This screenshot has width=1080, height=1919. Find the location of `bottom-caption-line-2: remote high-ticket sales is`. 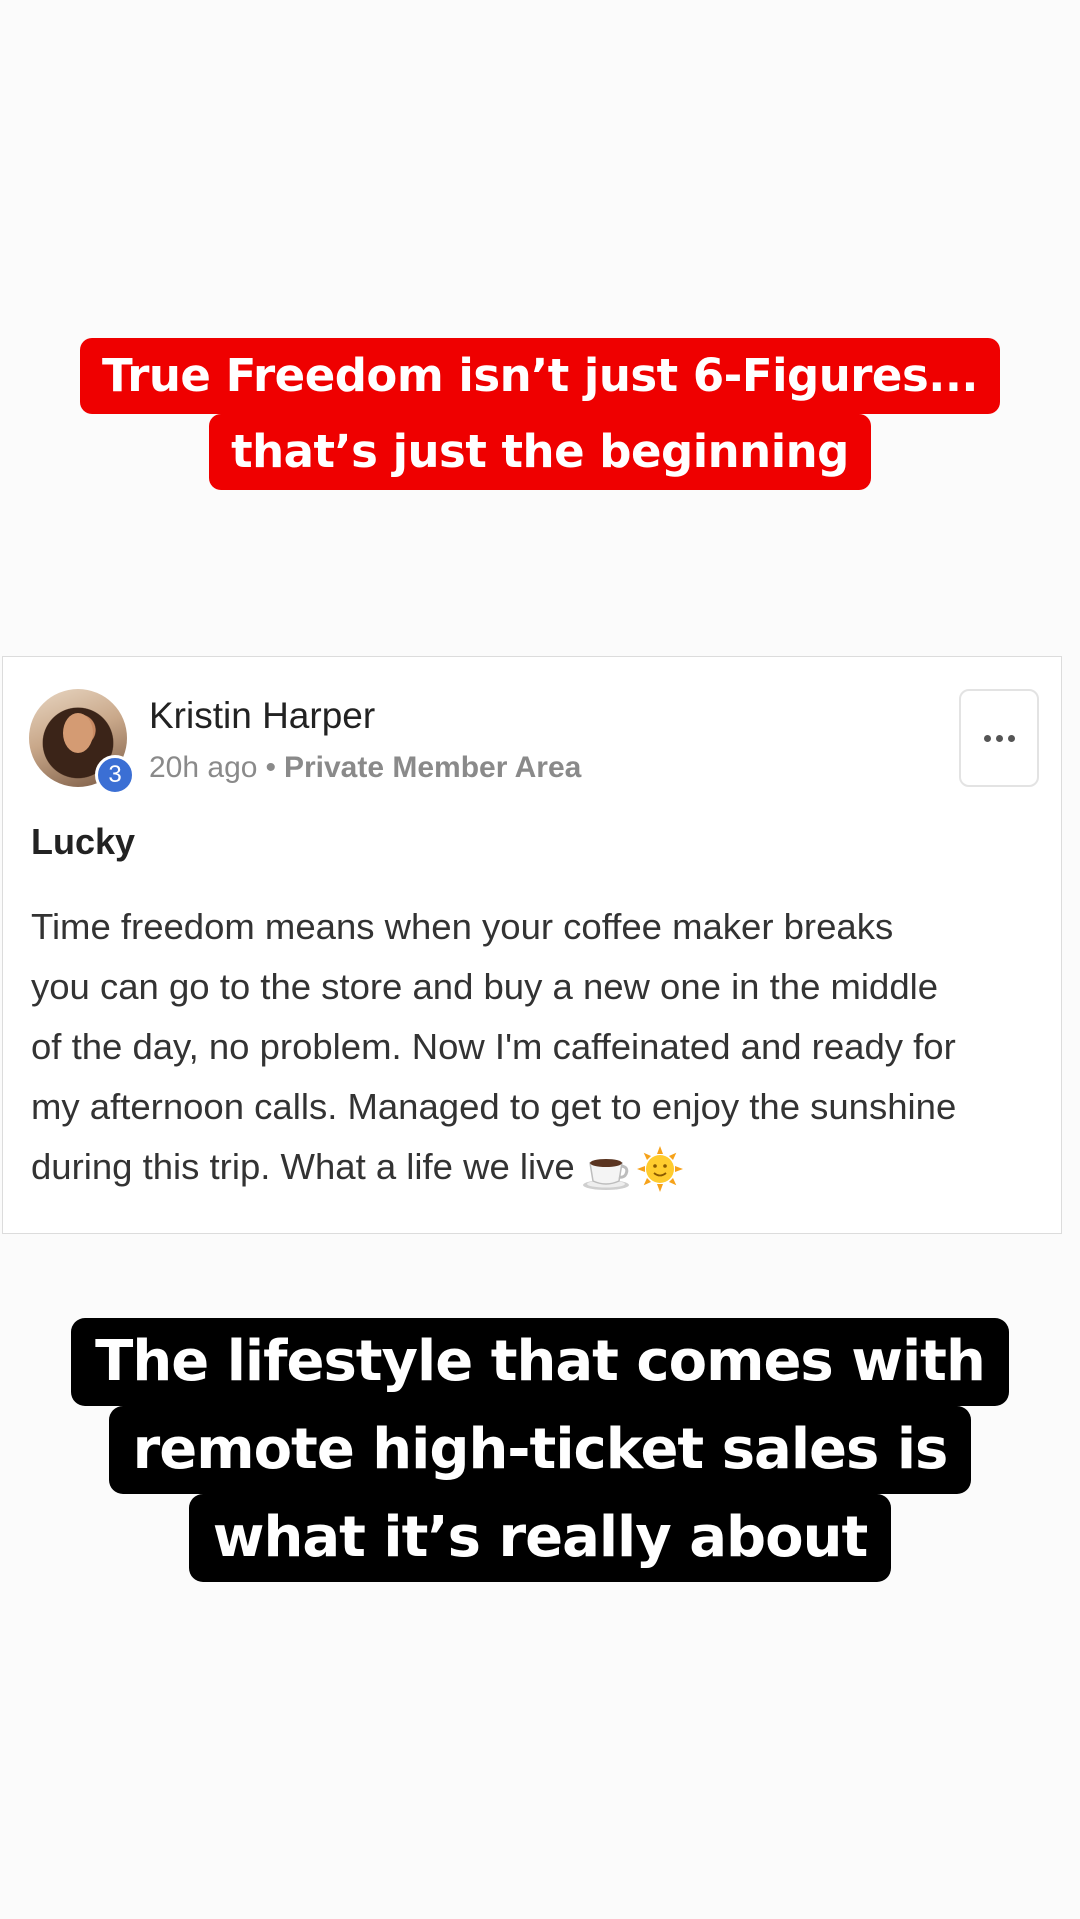

bottom-caption-line-2: remote high-ticket sales is is located at coordinates (540, 1450).